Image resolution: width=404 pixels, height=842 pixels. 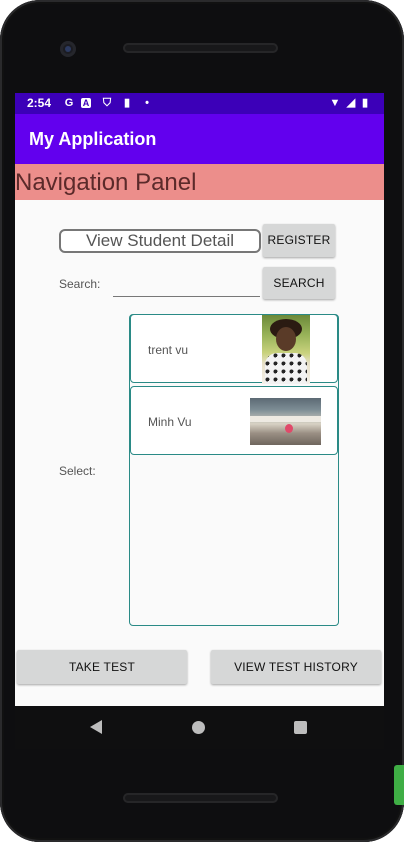 What do you see at coordinates (234, 420) in the screenshot?
I see `list-item: Minh Vu` at bounding box center [234, 420].